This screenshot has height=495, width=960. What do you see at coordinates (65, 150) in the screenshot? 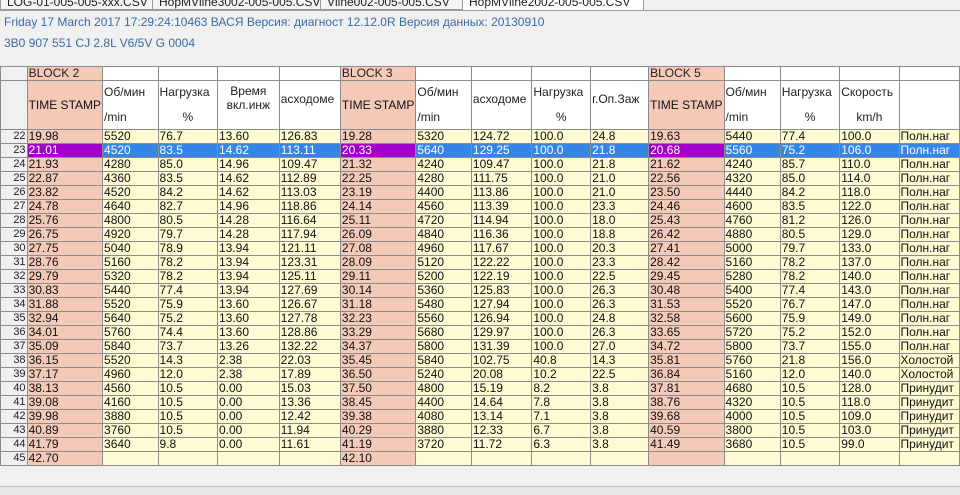
I see `time-cell: 21.01` at bounding box center [65, 150].